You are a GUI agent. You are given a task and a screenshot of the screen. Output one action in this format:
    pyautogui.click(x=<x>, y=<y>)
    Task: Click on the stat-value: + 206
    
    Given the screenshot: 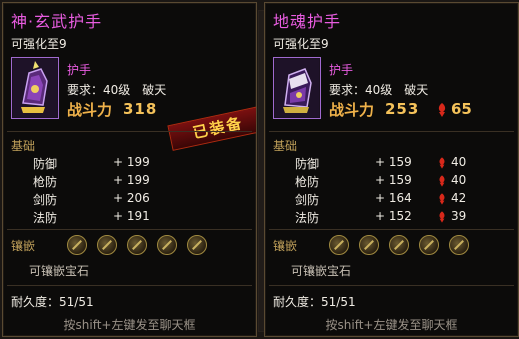 What is the action you would take?
    pyautogui.click(x=131, y=198)
    